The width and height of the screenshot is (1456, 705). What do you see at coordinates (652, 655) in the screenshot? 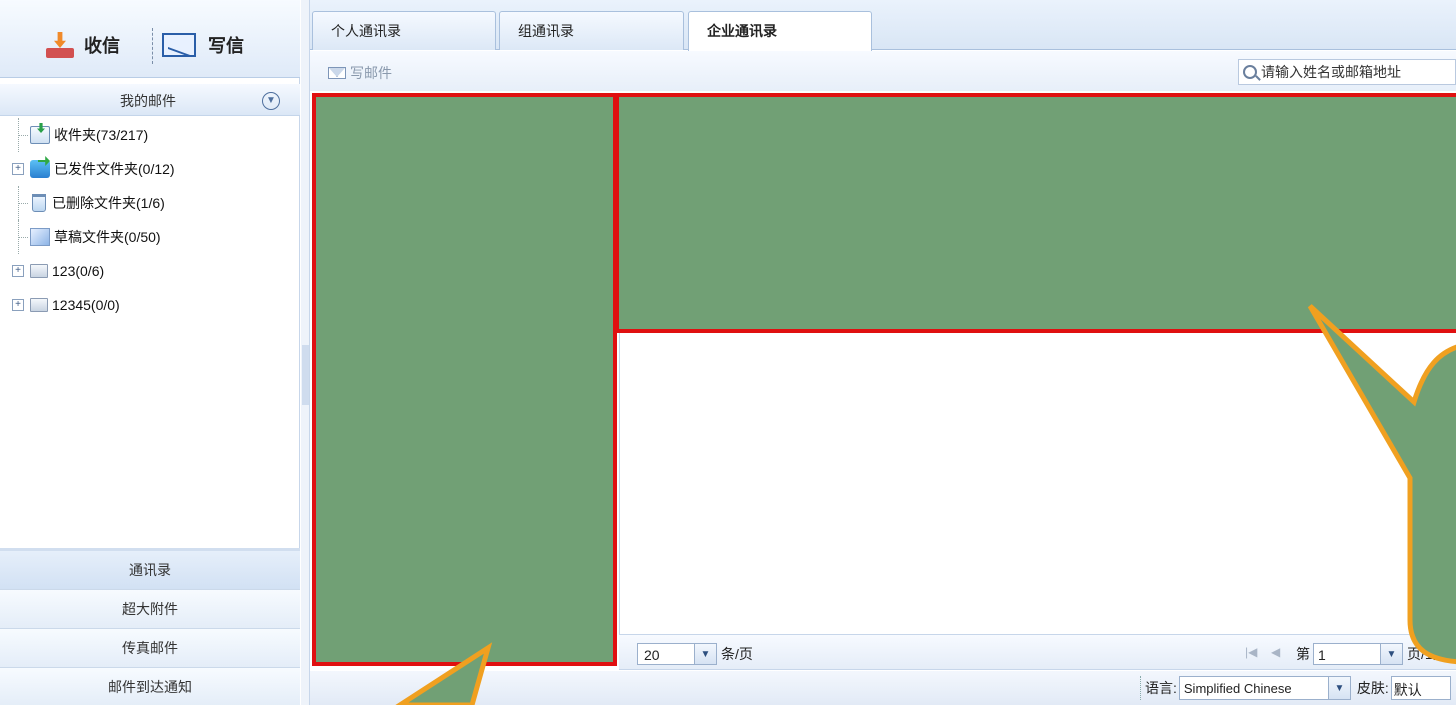
I see `page-size-value: 20` at bounding box center [652, 655].